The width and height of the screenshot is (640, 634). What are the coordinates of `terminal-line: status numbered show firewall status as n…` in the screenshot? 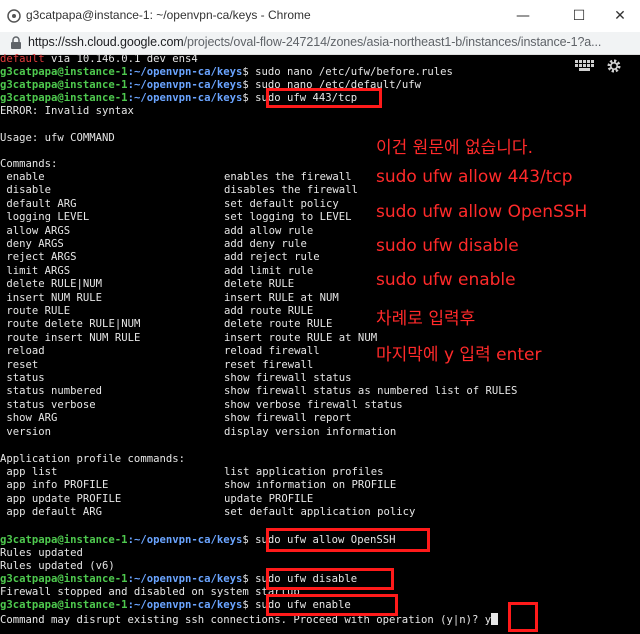 It's located at (258, 391).